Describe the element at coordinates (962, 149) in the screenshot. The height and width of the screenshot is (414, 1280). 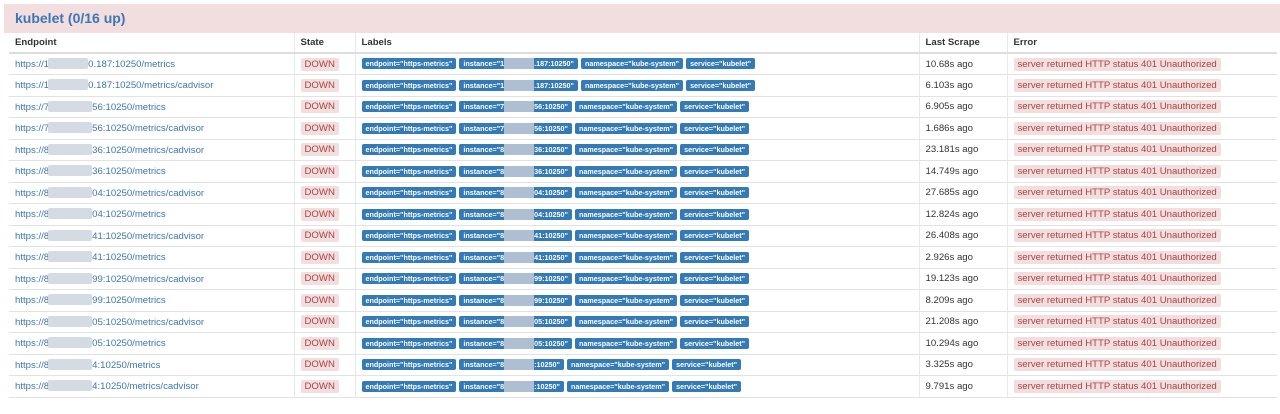
I see `last-scrape-cell: 23.181s ago` at that location.